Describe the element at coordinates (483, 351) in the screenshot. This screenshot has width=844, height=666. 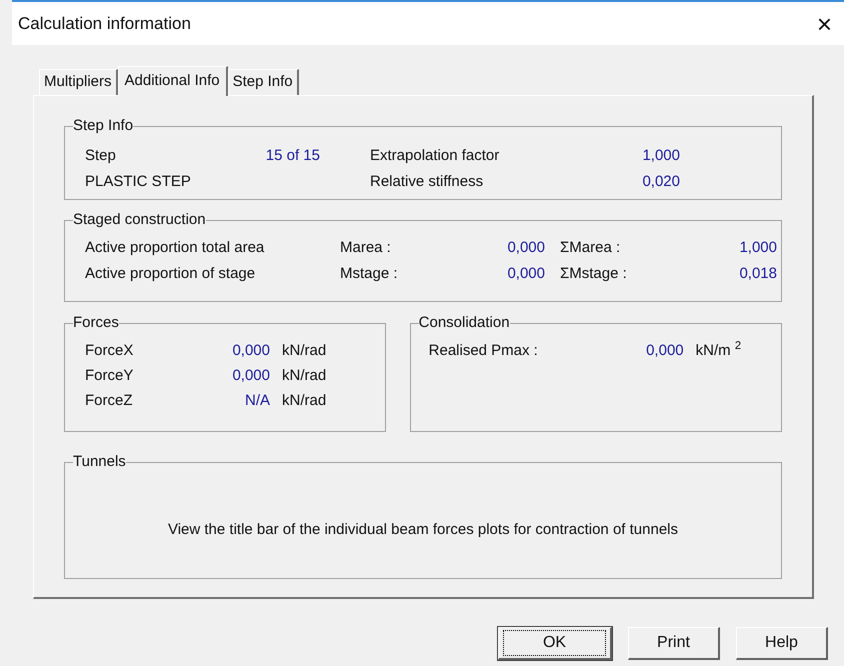
I see `field-label: Realised Pmax :` at that location.